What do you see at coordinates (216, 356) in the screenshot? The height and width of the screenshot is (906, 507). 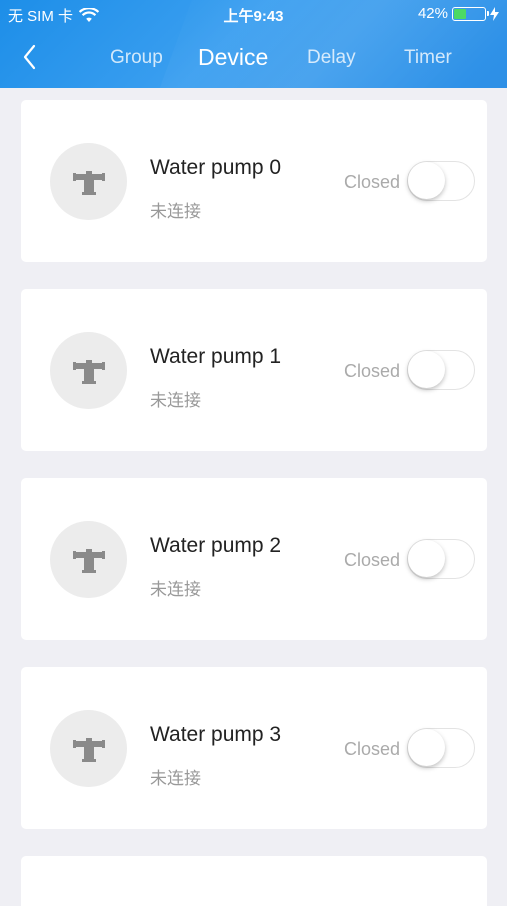 I see `device-name: Water pump 1` at bounding box center [216, 356].